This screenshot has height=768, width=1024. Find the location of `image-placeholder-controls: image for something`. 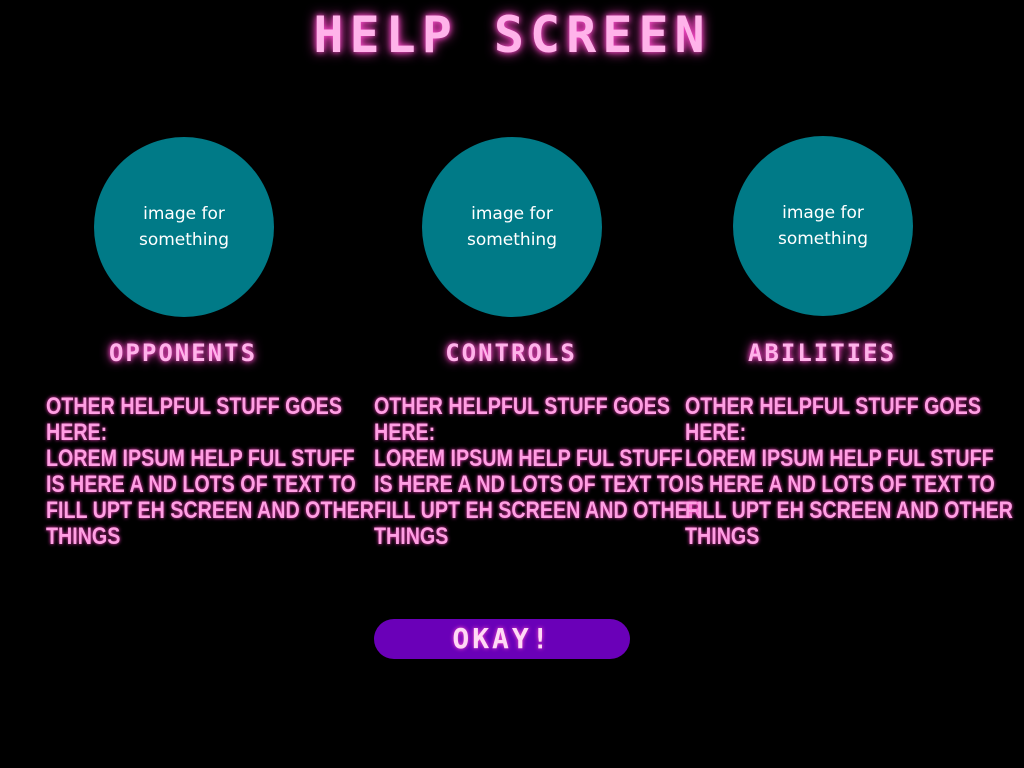

image-placeholder-controls: image for something is located at coordinates (512, 227).